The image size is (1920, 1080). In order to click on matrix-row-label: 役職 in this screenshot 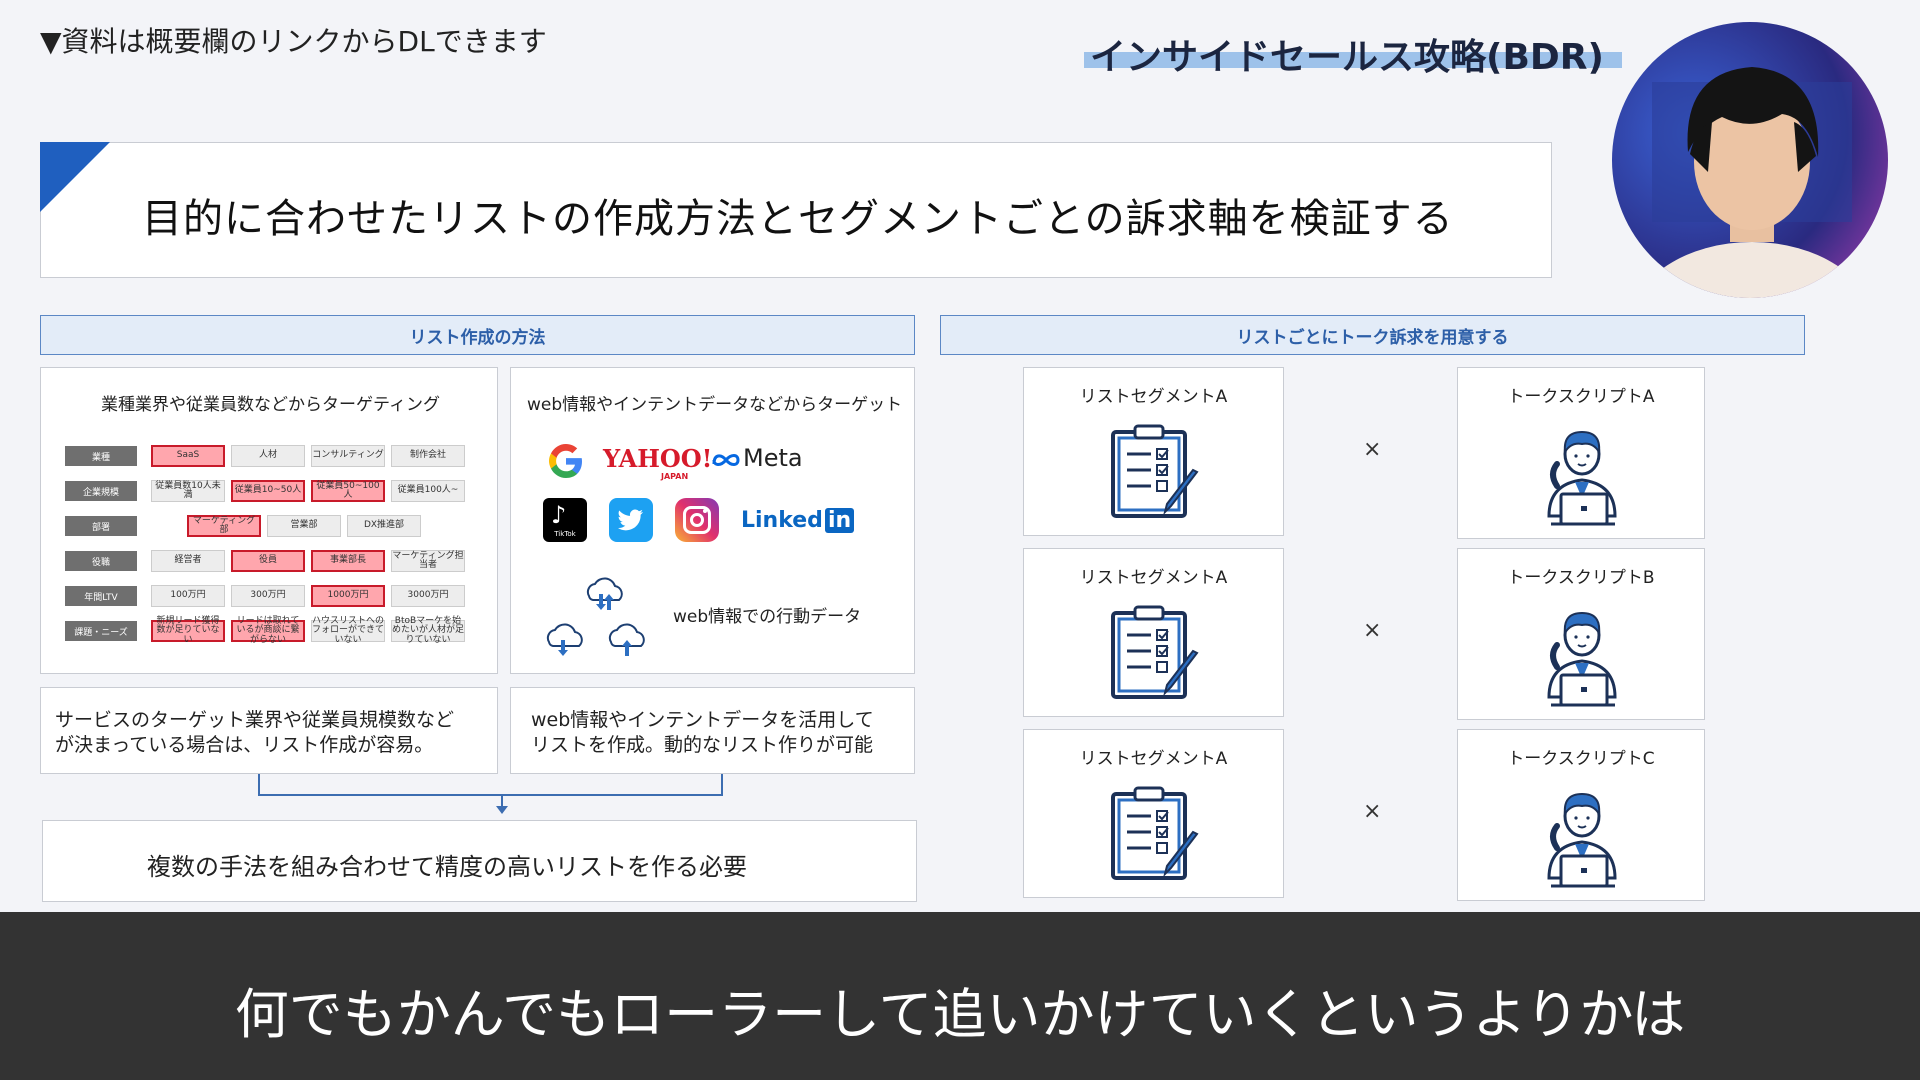, I will do `click(101, 561)`.